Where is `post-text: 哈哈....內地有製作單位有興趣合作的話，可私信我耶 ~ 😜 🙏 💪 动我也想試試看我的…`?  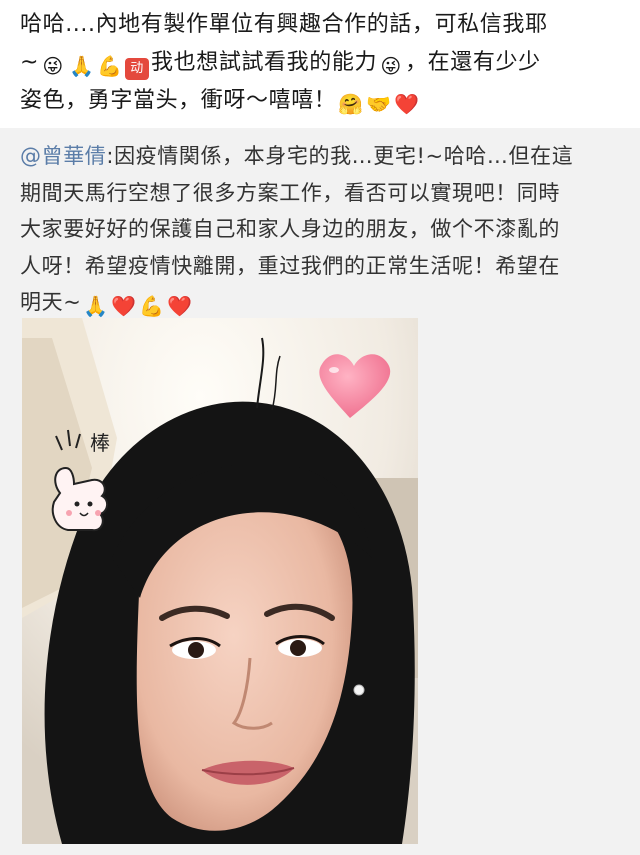 post-text: 哈哈....內地有製作單位有興趣合作的話，可私信我耶 ~ 😜 🙏 💪 动我也想試試看我的… is located at coordinates (320, 59).